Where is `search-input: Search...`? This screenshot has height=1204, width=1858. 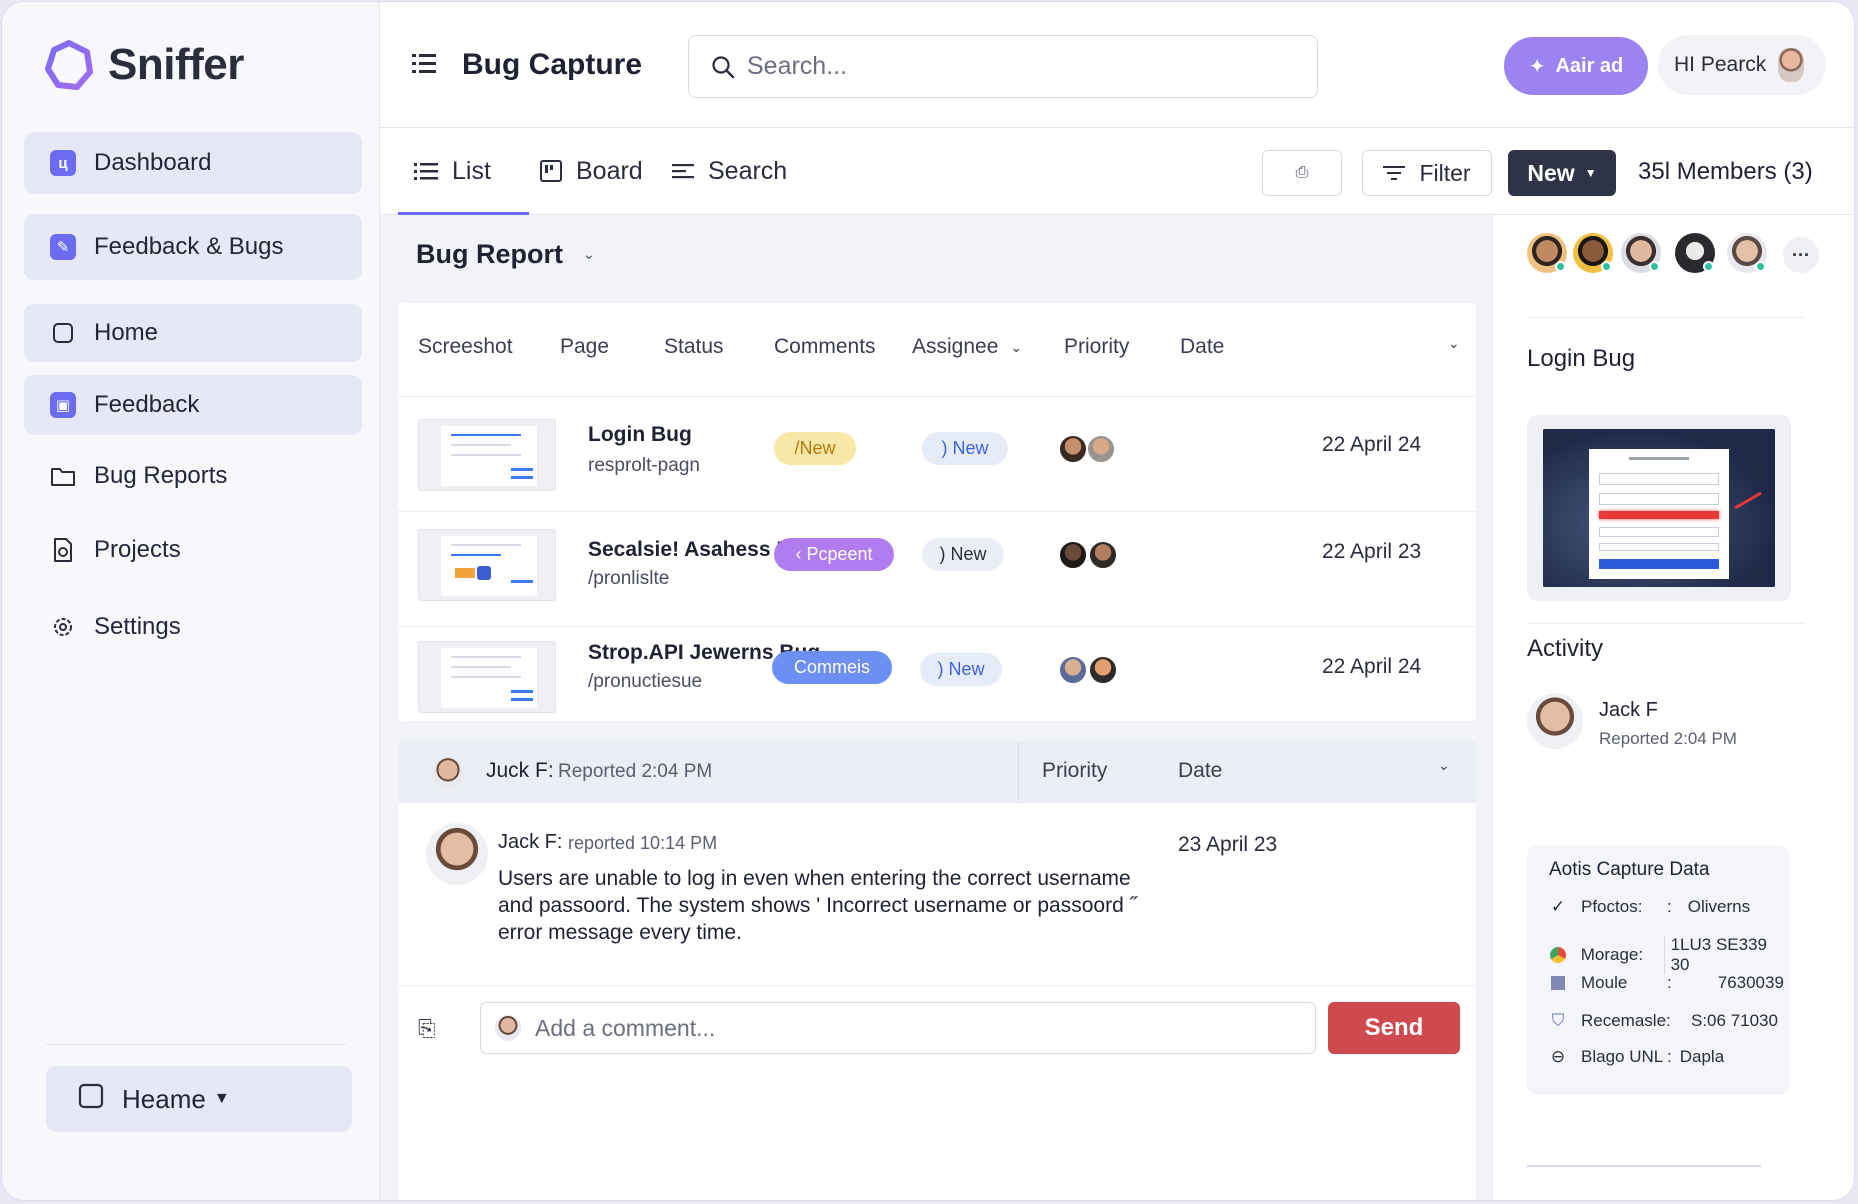
search-input: Search... is located at coordinates (1003, 66).